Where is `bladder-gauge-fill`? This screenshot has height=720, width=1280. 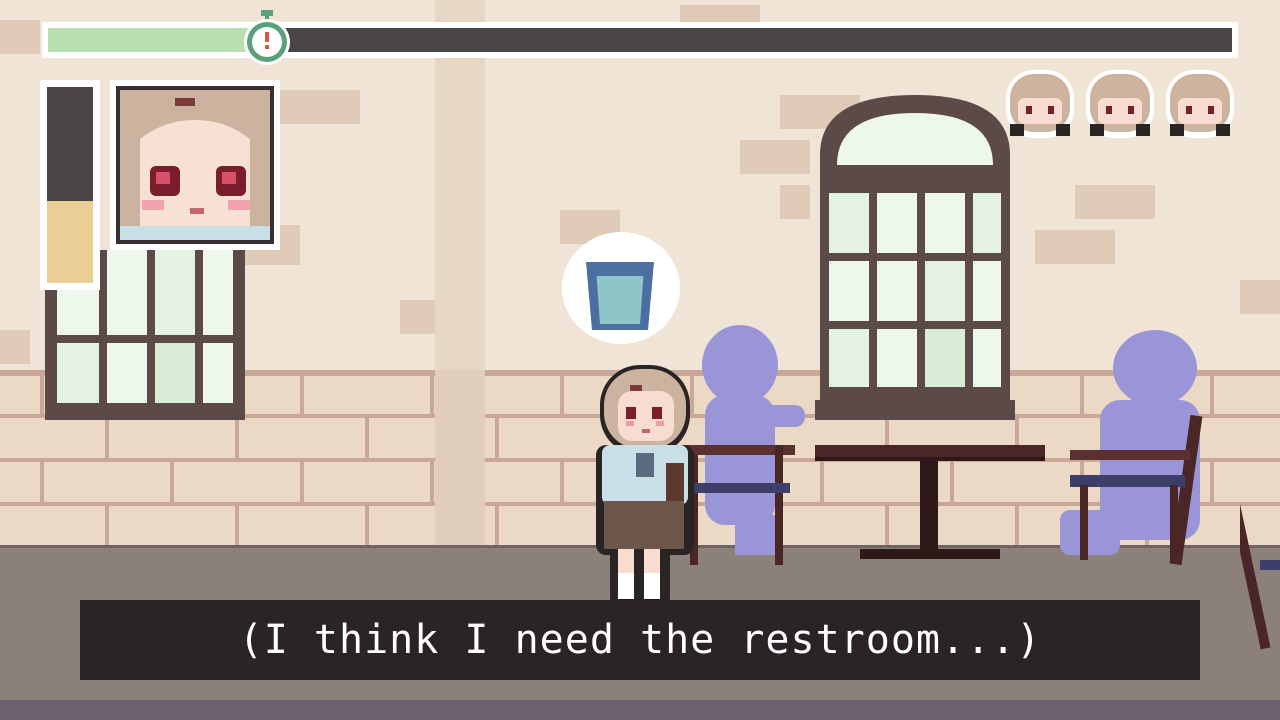
bladder-gauge-fill is located at coordinates (70, 242).